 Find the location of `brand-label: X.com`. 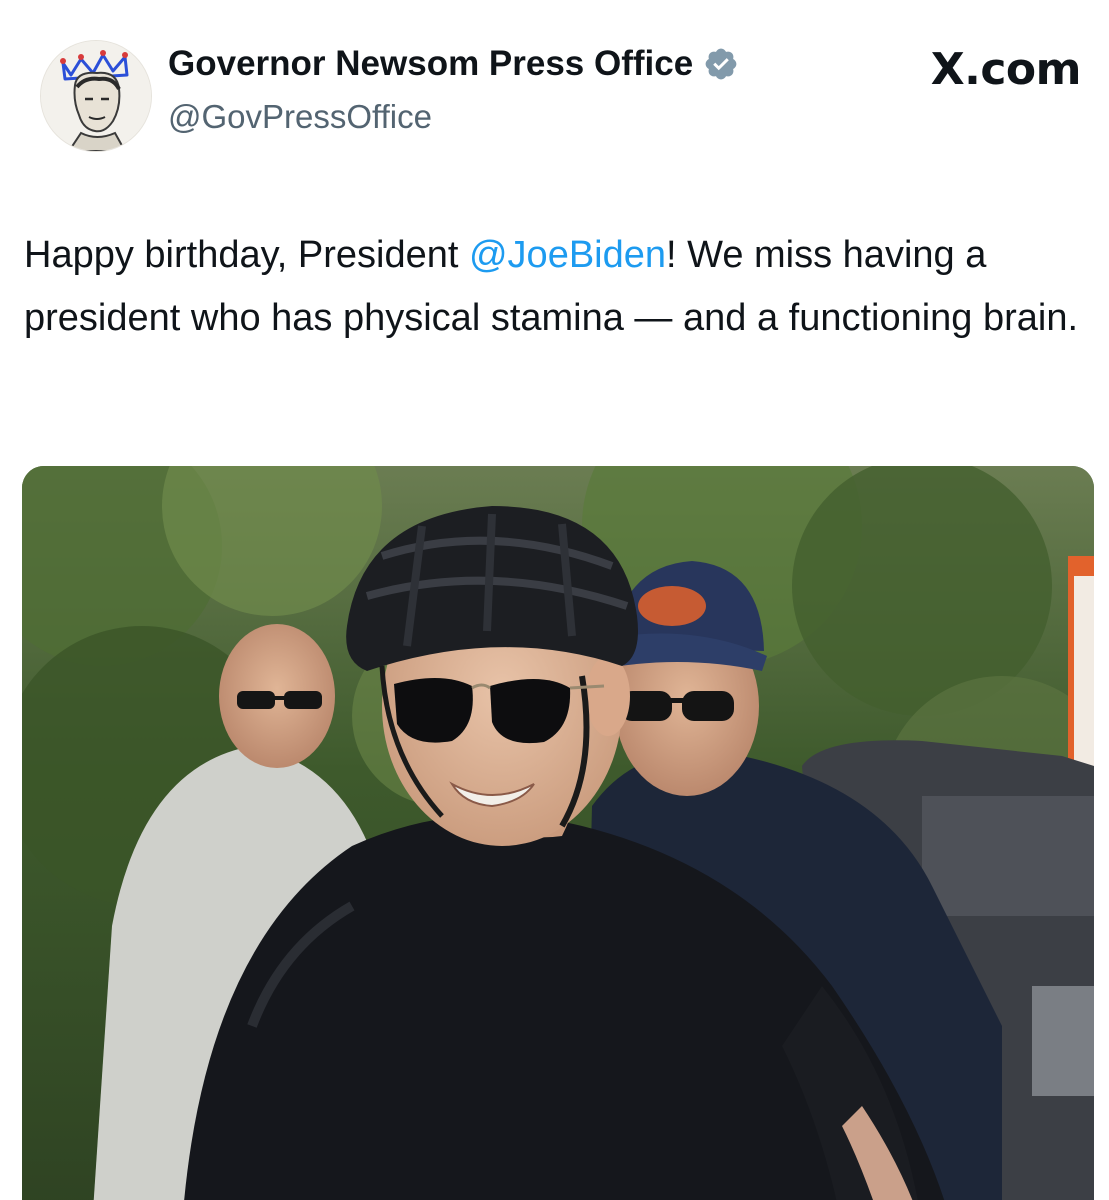

brand-label: X.com is located at coordinates (1006, 69).